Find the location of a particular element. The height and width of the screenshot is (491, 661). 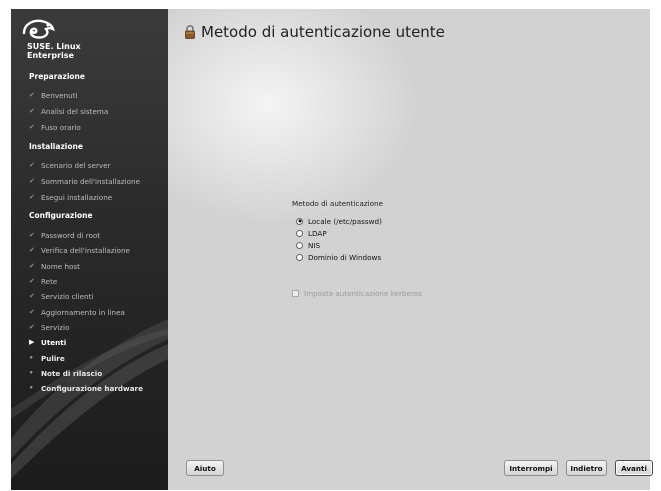

radio-dominio-windows: Dominio di Windows is located at coordinates (338, 257).